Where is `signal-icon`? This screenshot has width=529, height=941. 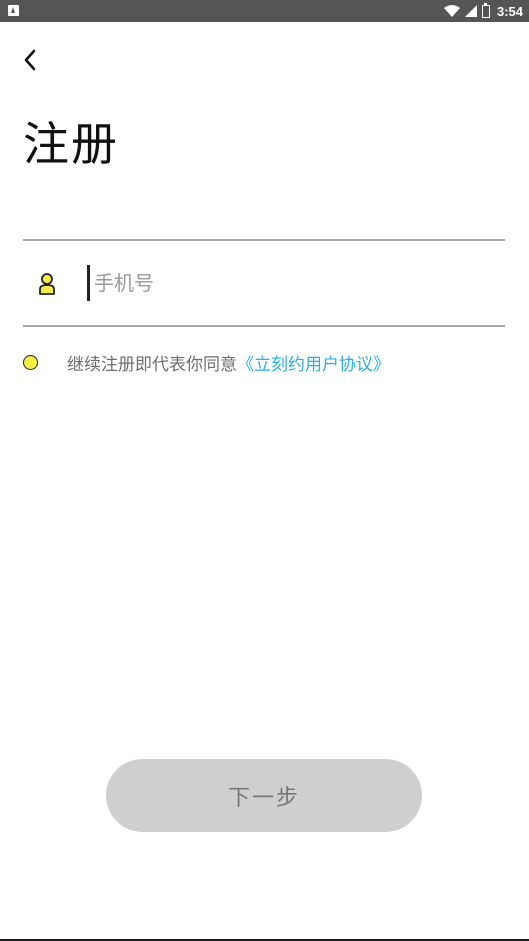 signal-icon is located at coordinates (470, 11).